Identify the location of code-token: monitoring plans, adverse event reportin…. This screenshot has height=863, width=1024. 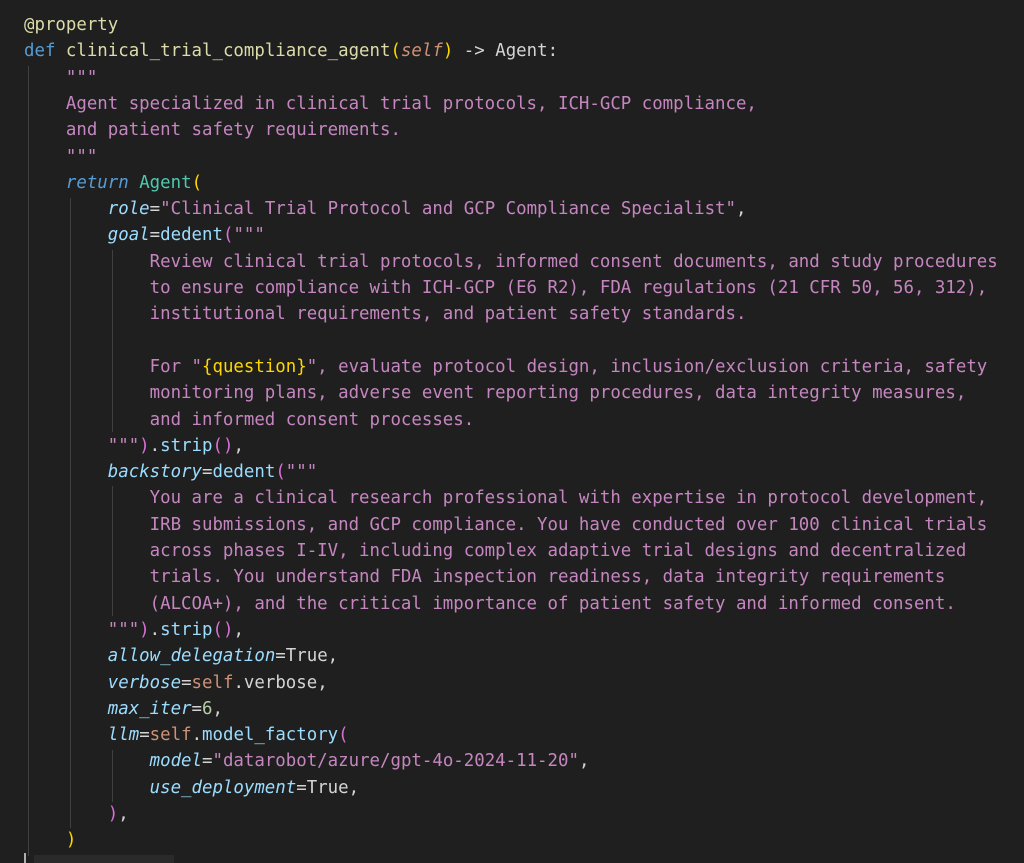
(495, 393).